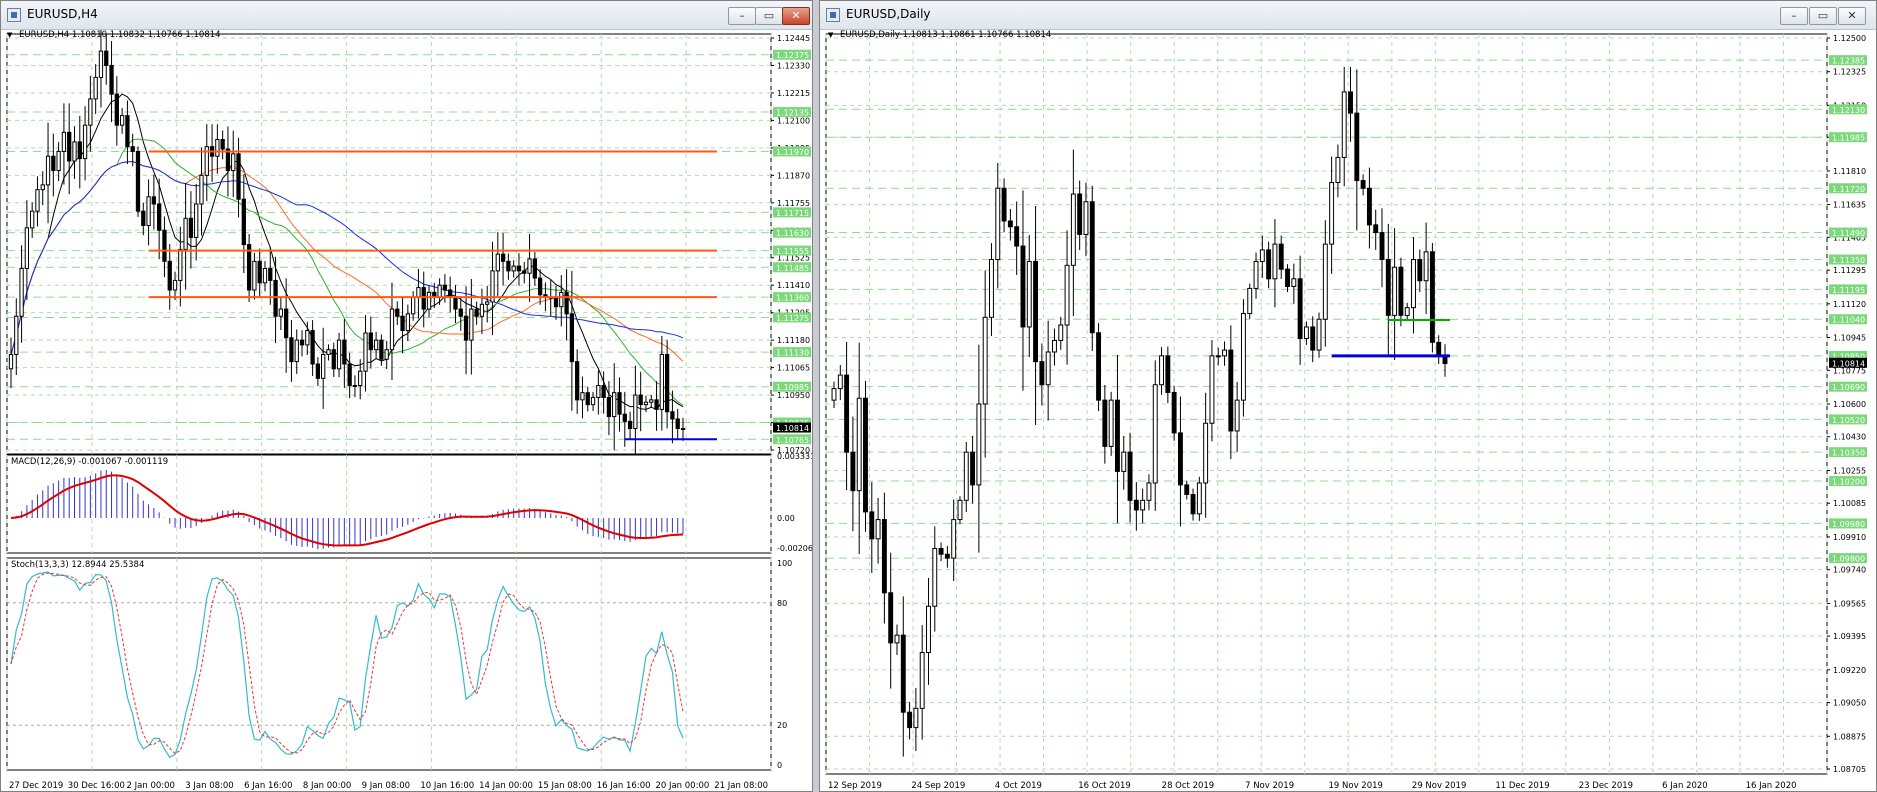 Image resolution: width=1877 pixels, height=792 pixels. Describe the element at coordinates (1849, 703) in the screenshot. I see `price-tick-label: 1.09050` at that location.